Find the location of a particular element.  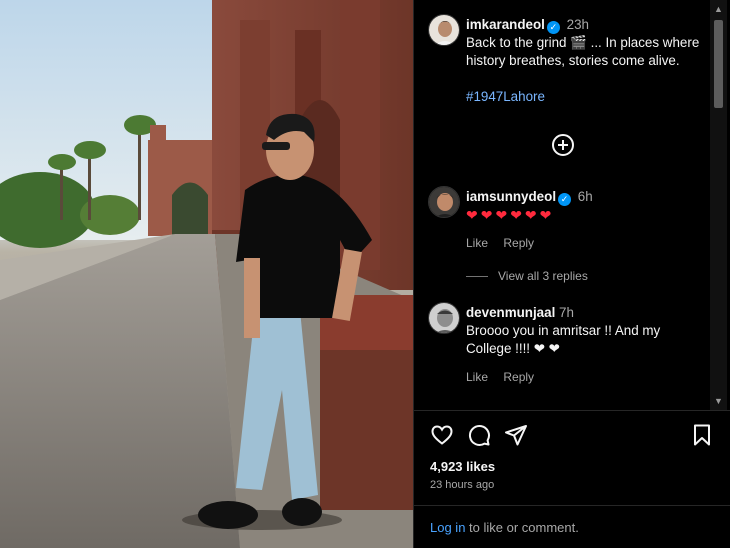

scroll-up-arrow-icon: ▲ is located at coordinates (718, 9).